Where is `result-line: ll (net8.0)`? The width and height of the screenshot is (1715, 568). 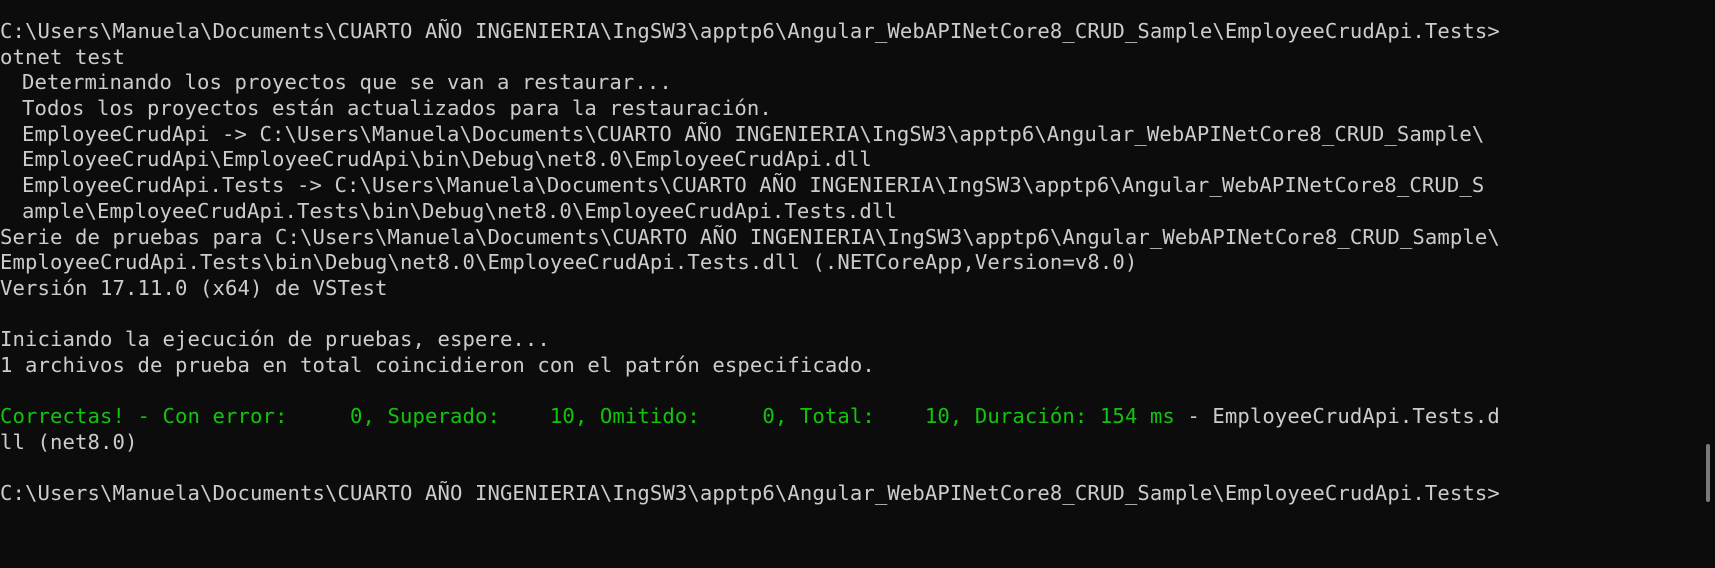 result-line: ll (net8.0) is located at coordinates (750, 443).